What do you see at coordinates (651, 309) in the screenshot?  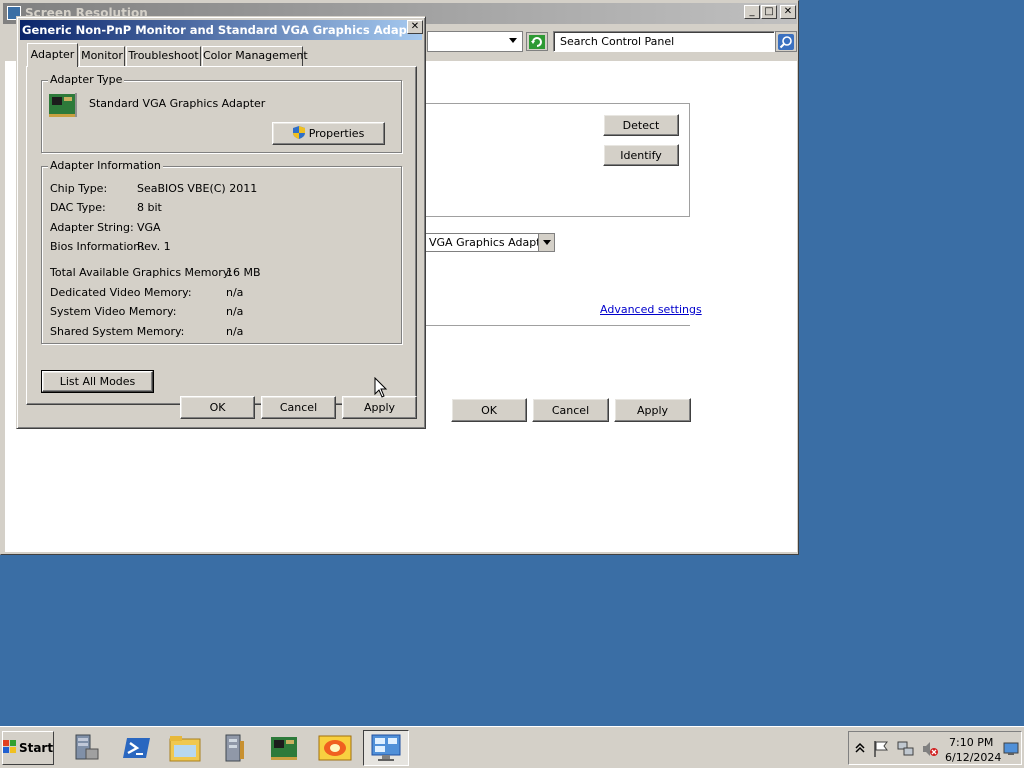 I see `advanced-settings-link: Advanced settings` at bounding box center [651, 309].